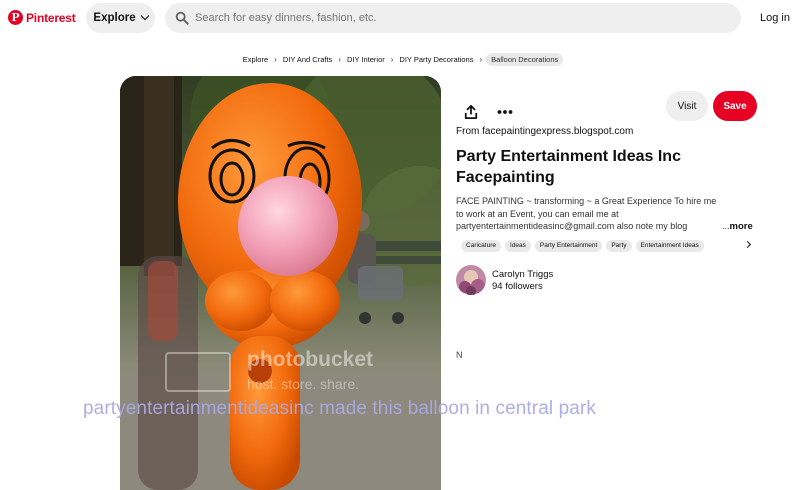 This screenshot has width=800, height=490. I want to click on pinterest-logo-icon: P, so click(15, 17).